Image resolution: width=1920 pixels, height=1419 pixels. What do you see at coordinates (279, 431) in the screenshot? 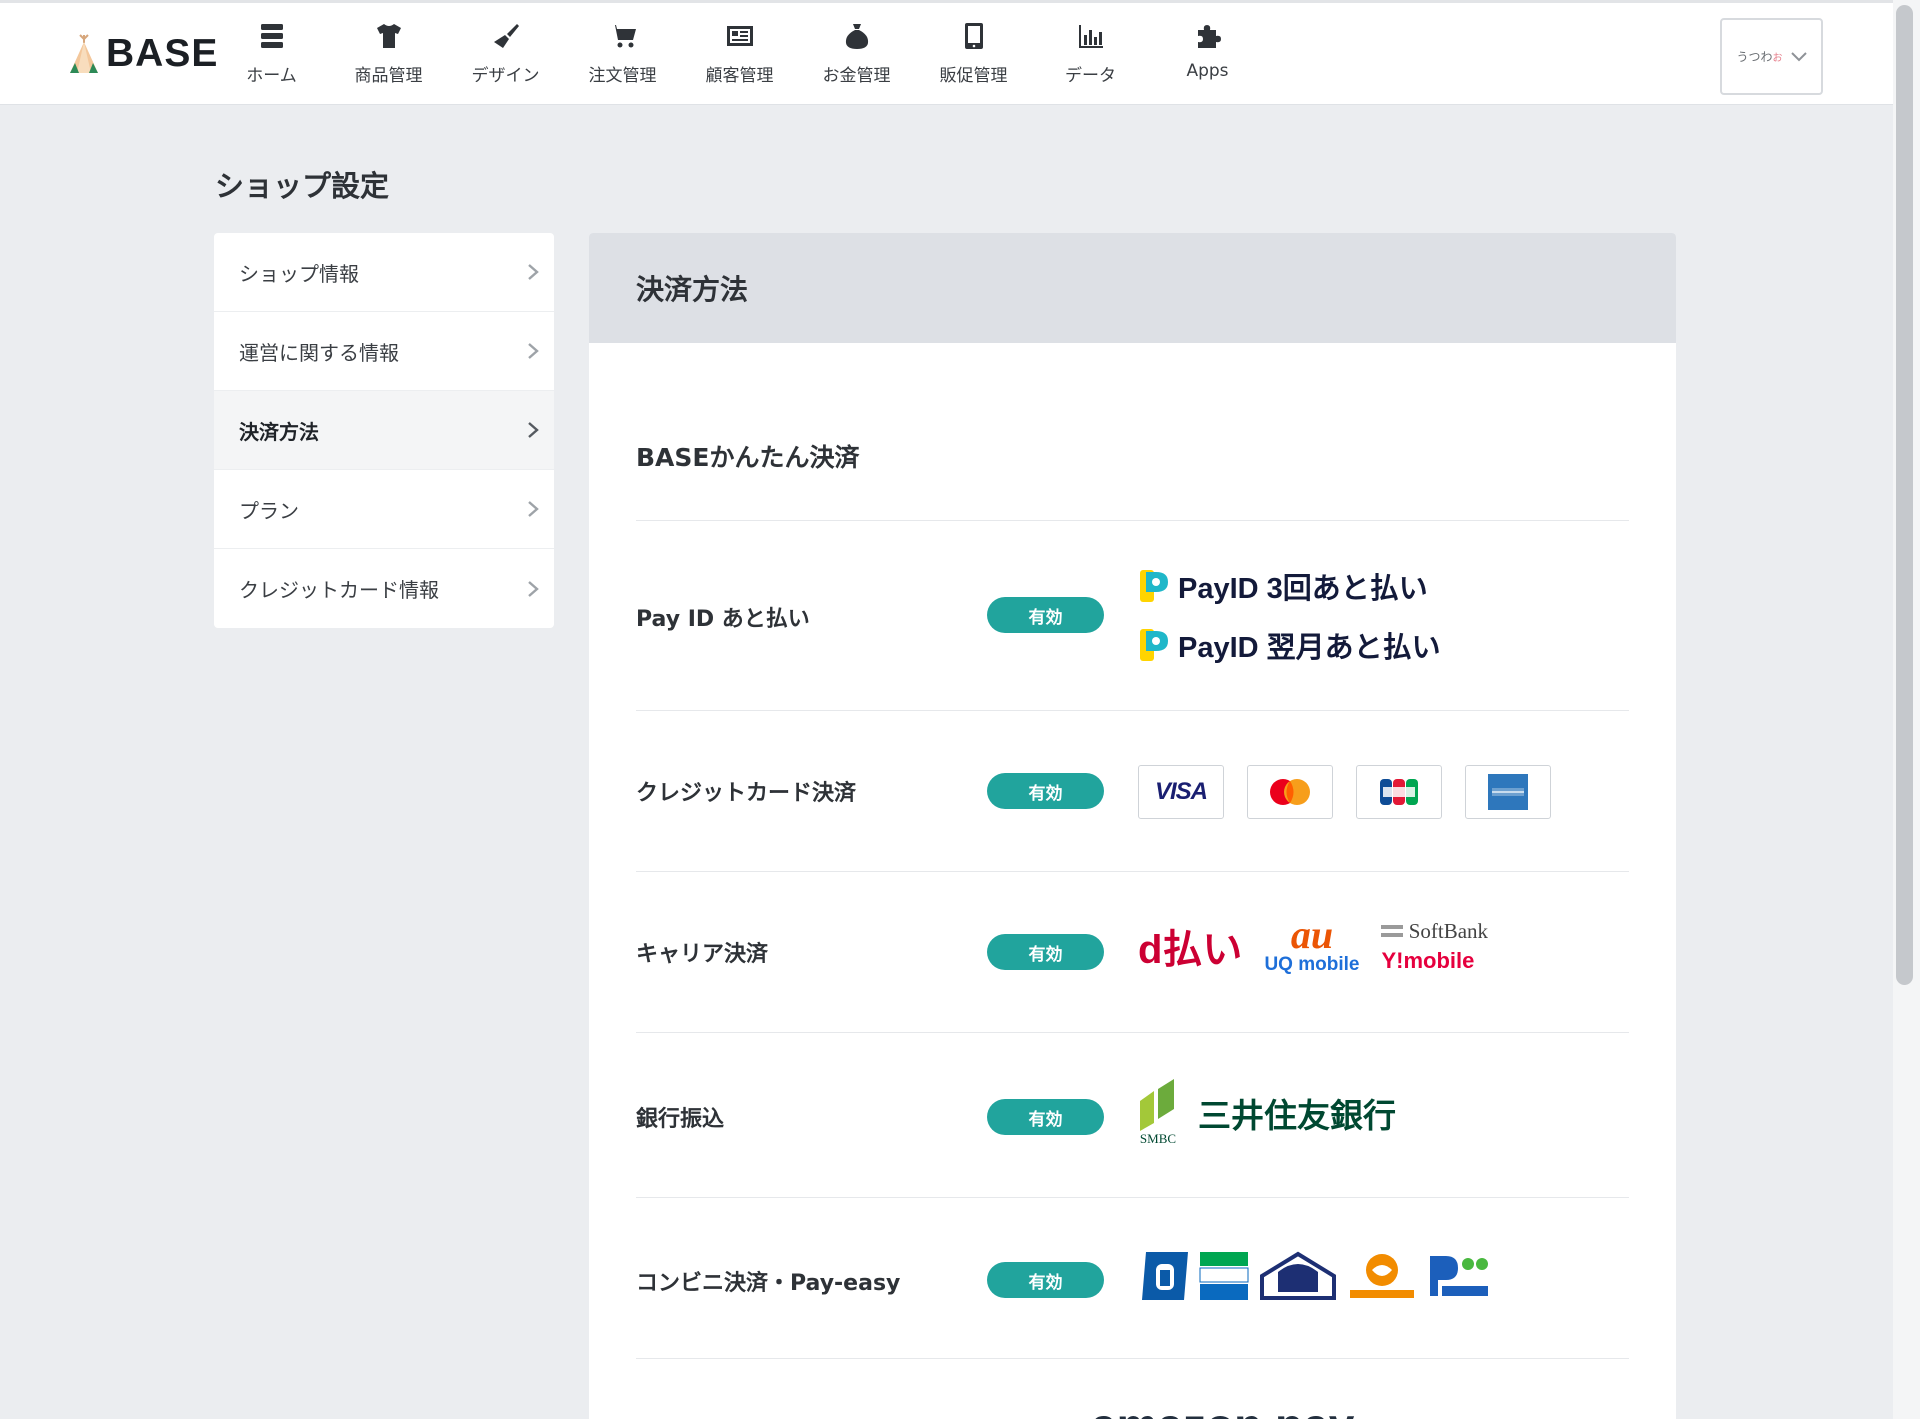
I see `side-item-label: 決済方法` at bounding box center [279, 431].